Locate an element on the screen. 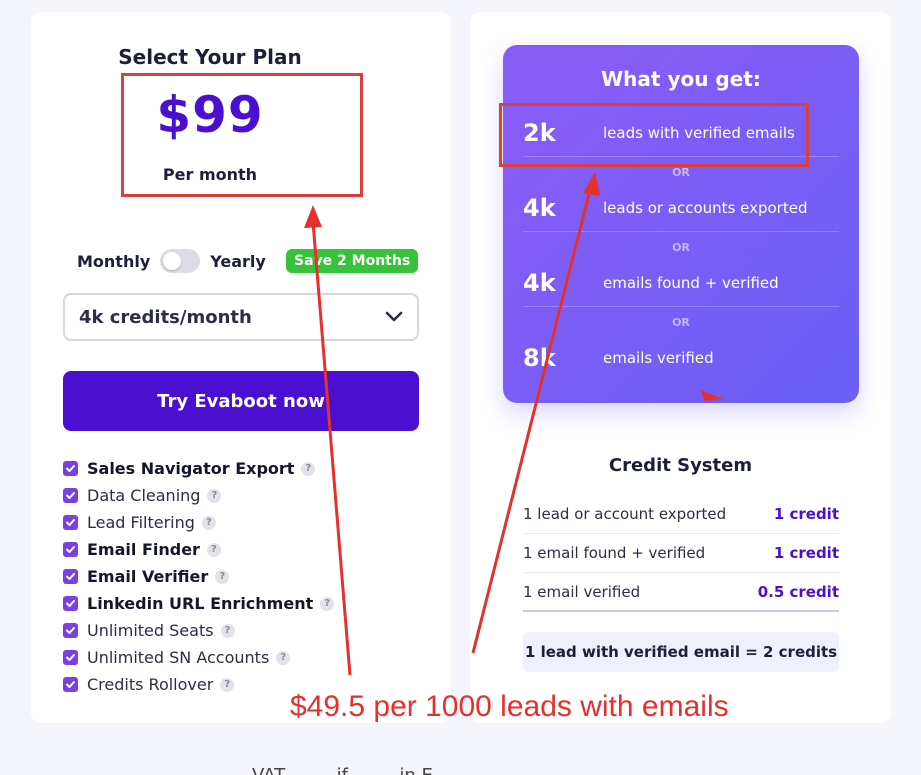 Image resolution: width=921 pixels, height=775 pixels. credit-desc: 1 lead or account exported is located at coordinates (625, 514).